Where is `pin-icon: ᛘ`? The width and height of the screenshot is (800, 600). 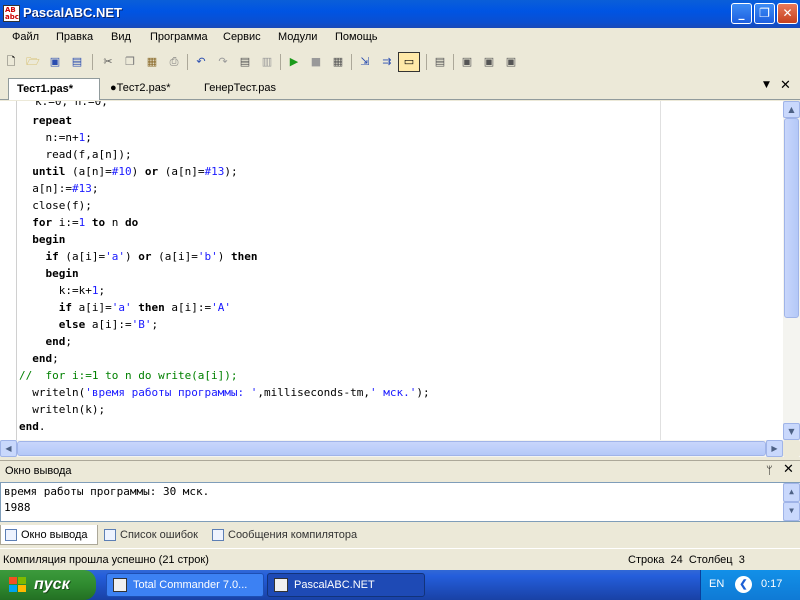 pin-icon: ᛘ is located at coordinates (769, 470).